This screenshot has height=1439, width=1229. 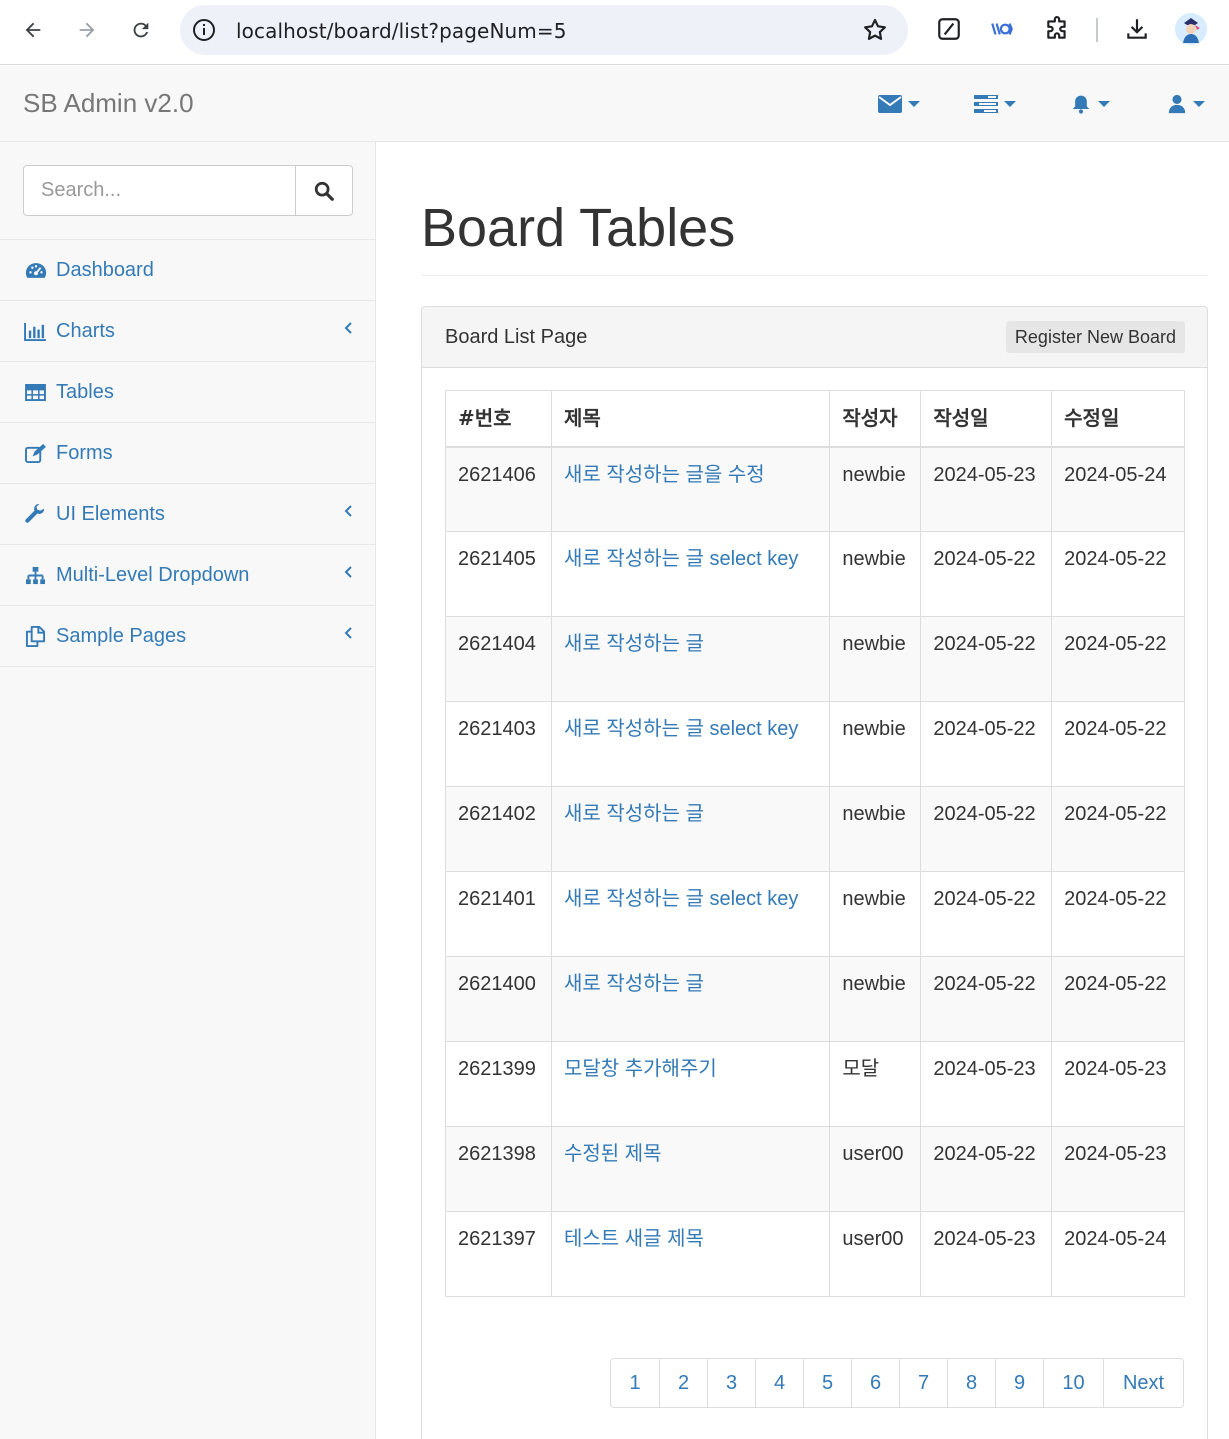 I want to click on register-new-board-button: Register New Board, so click(x=1095, y=337).